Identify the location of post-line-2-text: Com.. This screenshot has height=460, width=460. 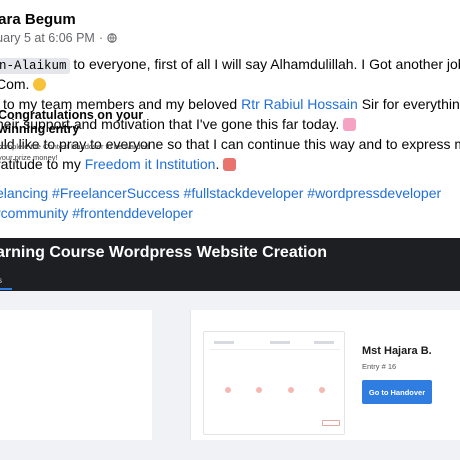
(15, 84).